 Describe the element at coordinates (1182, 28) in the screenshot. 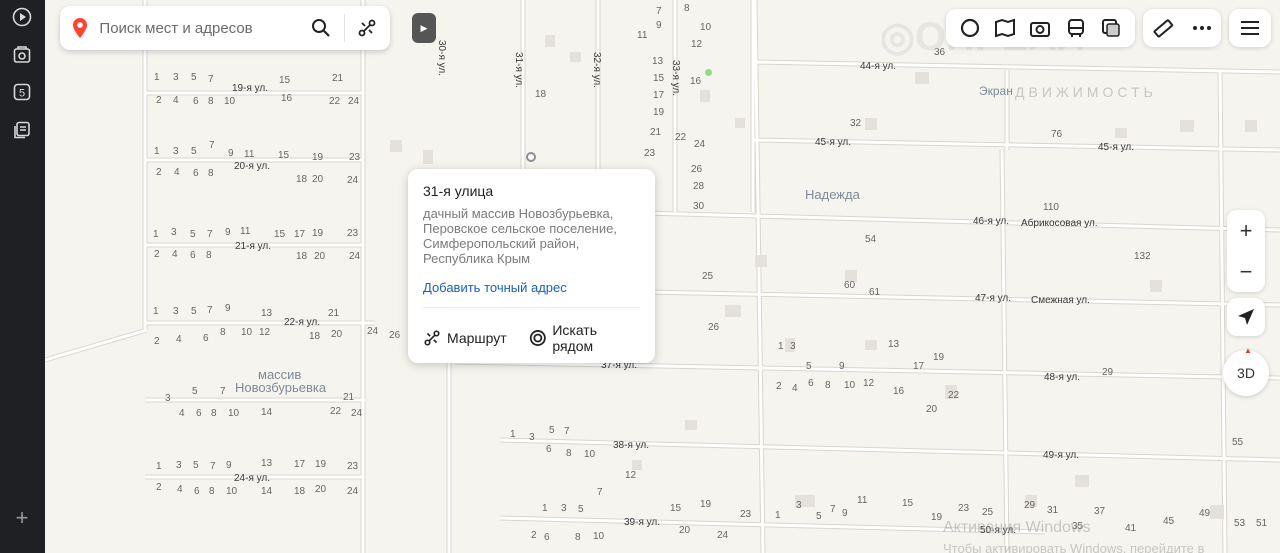

I see `map-tools-toolbar` at that location.